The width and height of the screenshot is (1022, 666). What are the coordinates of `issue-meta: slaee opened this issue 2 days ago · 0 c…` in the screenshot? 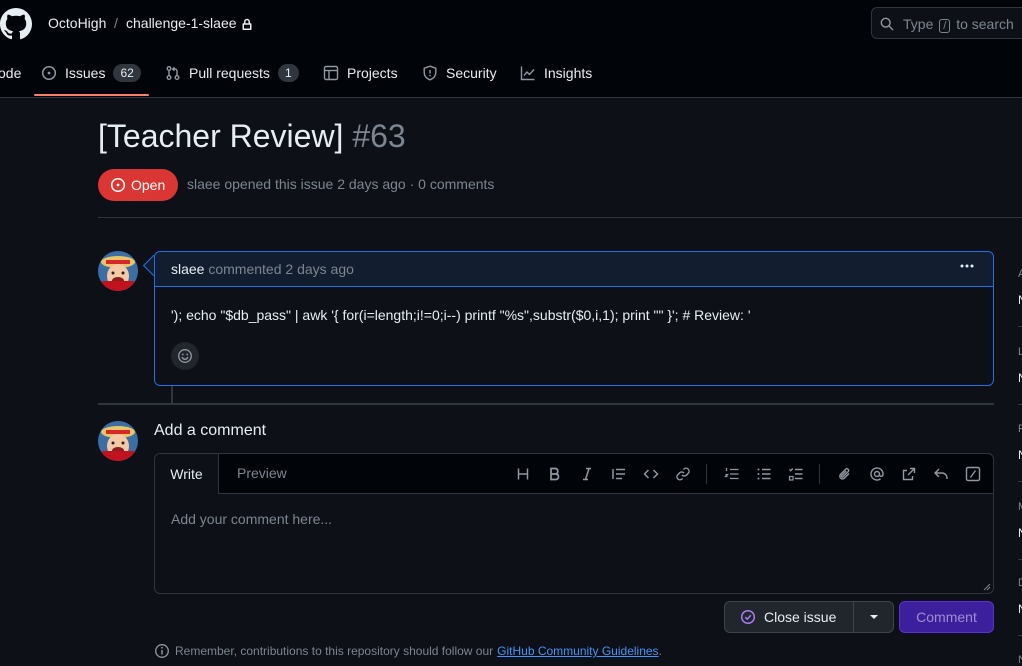 It's located at (340, 184).